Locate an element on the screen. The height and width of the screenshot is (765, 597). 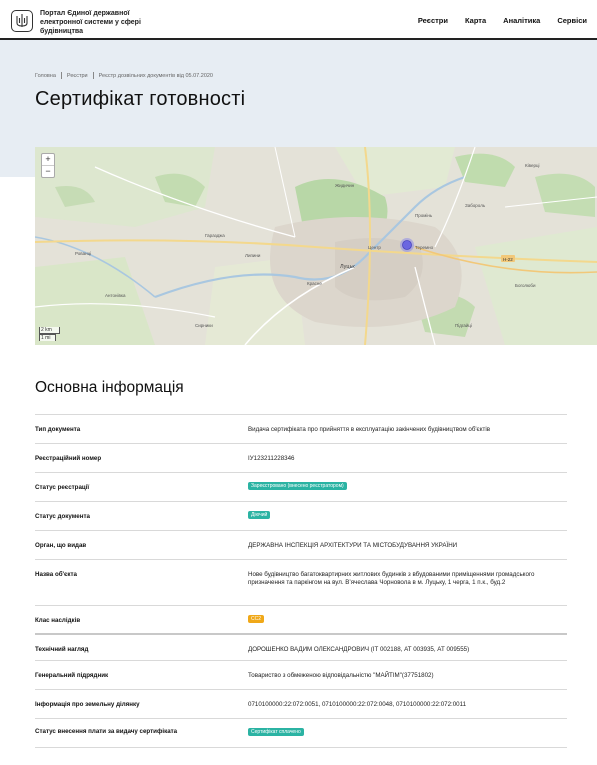
info-label: Статус документа is located at coordinates (62, 516).